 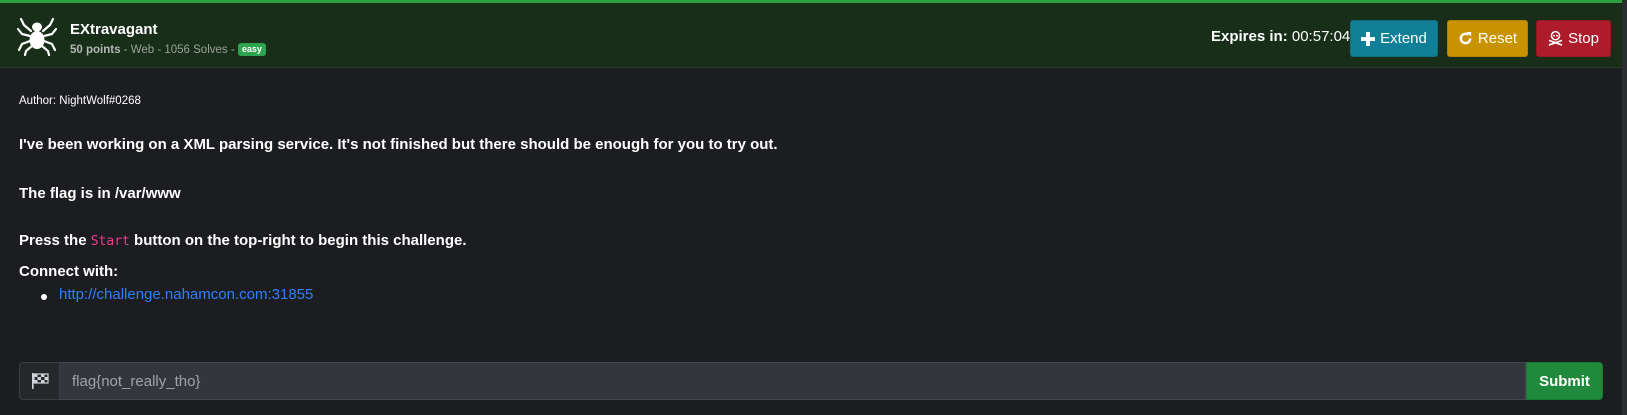 I want to click on challenge-title: EXtravagant, so click(x=114, y=29).